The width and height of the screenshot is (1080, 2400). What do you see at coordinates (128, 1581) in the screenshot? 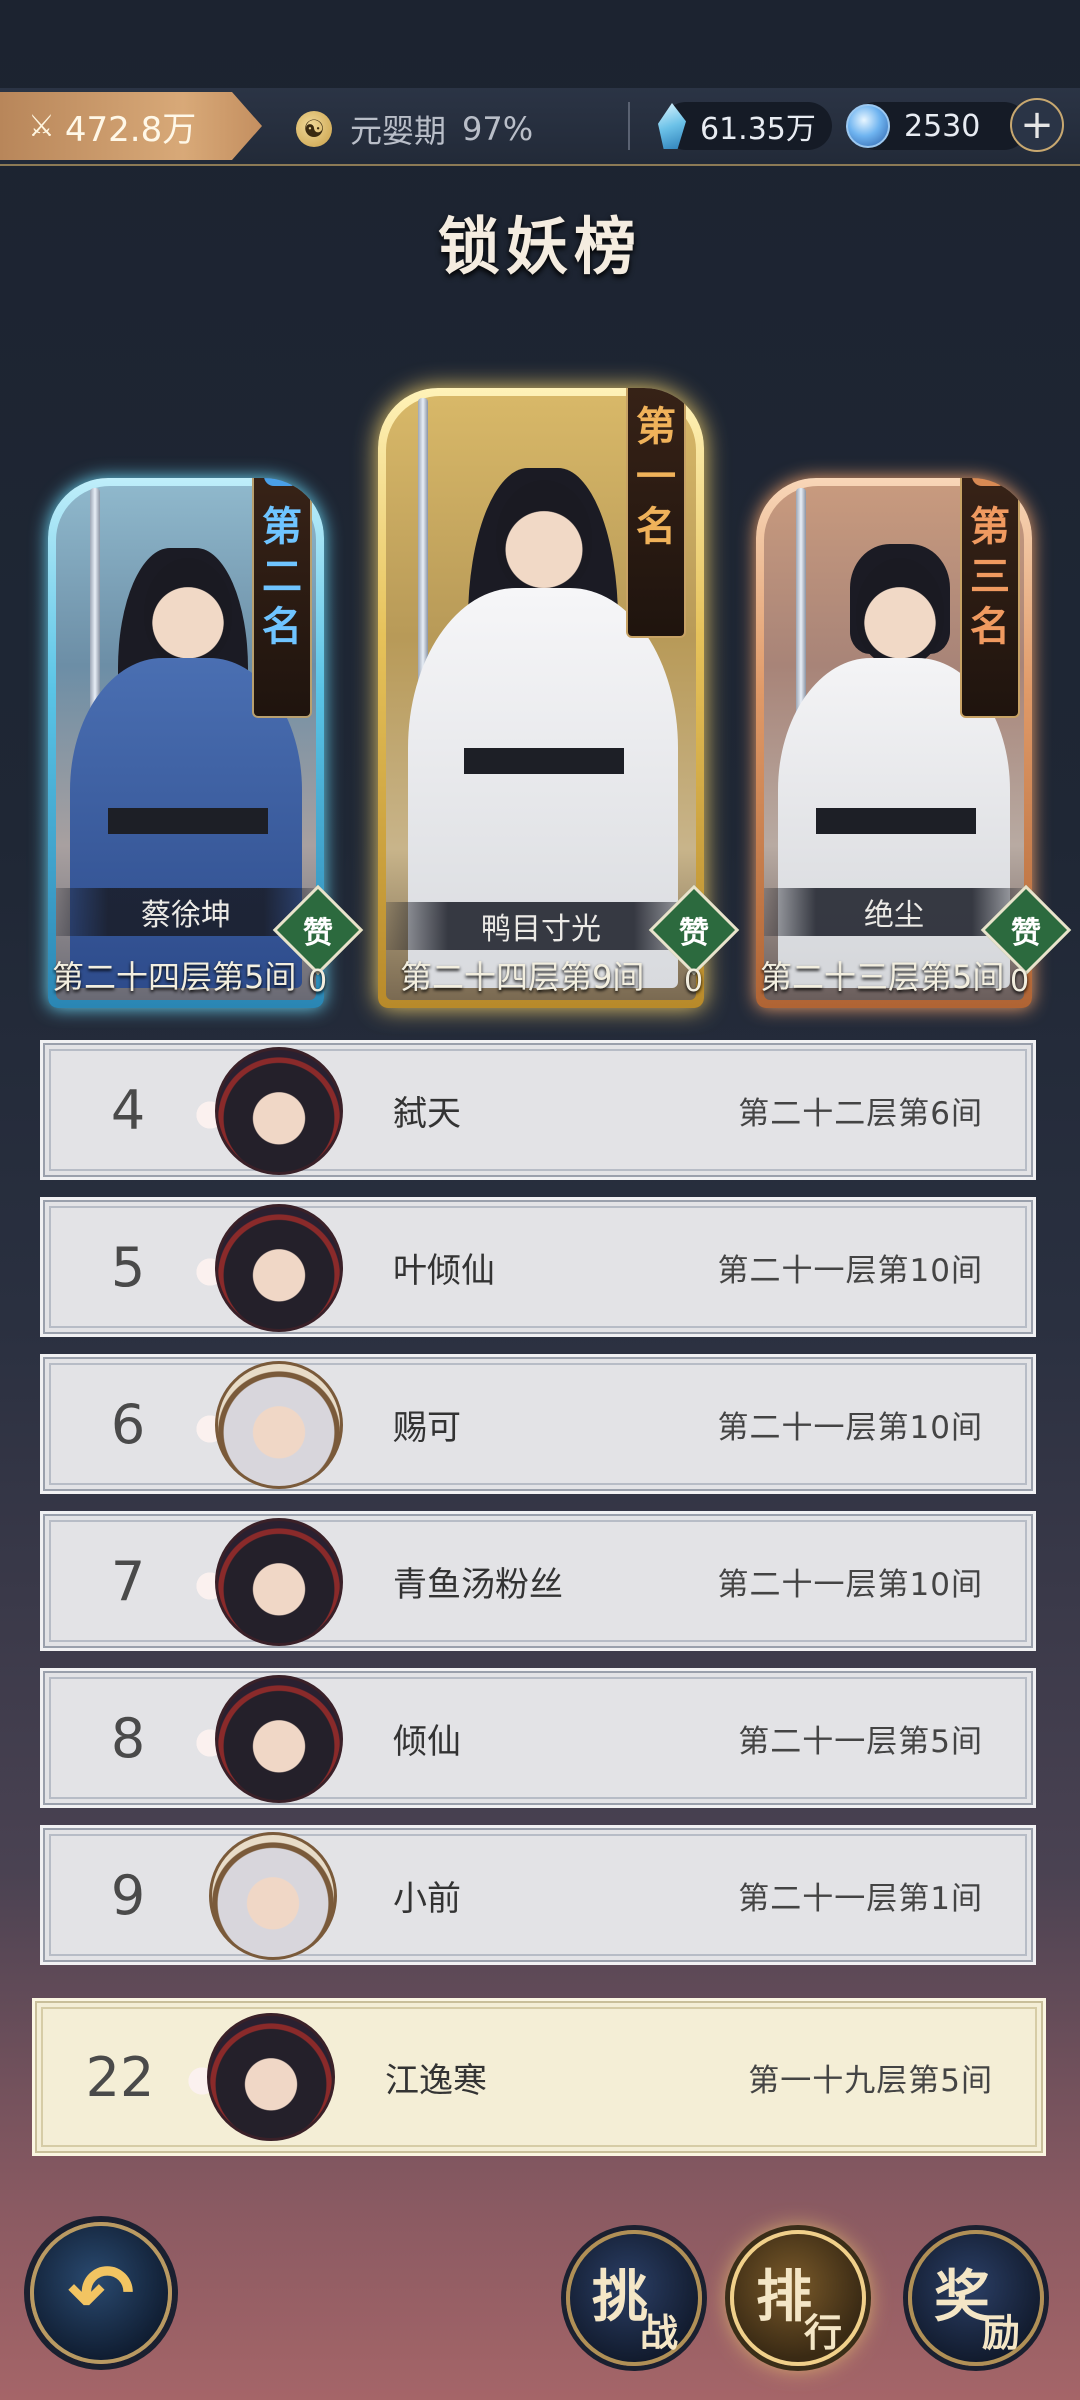
I see `rank-number: 7` at bounding box center [128, 1581].